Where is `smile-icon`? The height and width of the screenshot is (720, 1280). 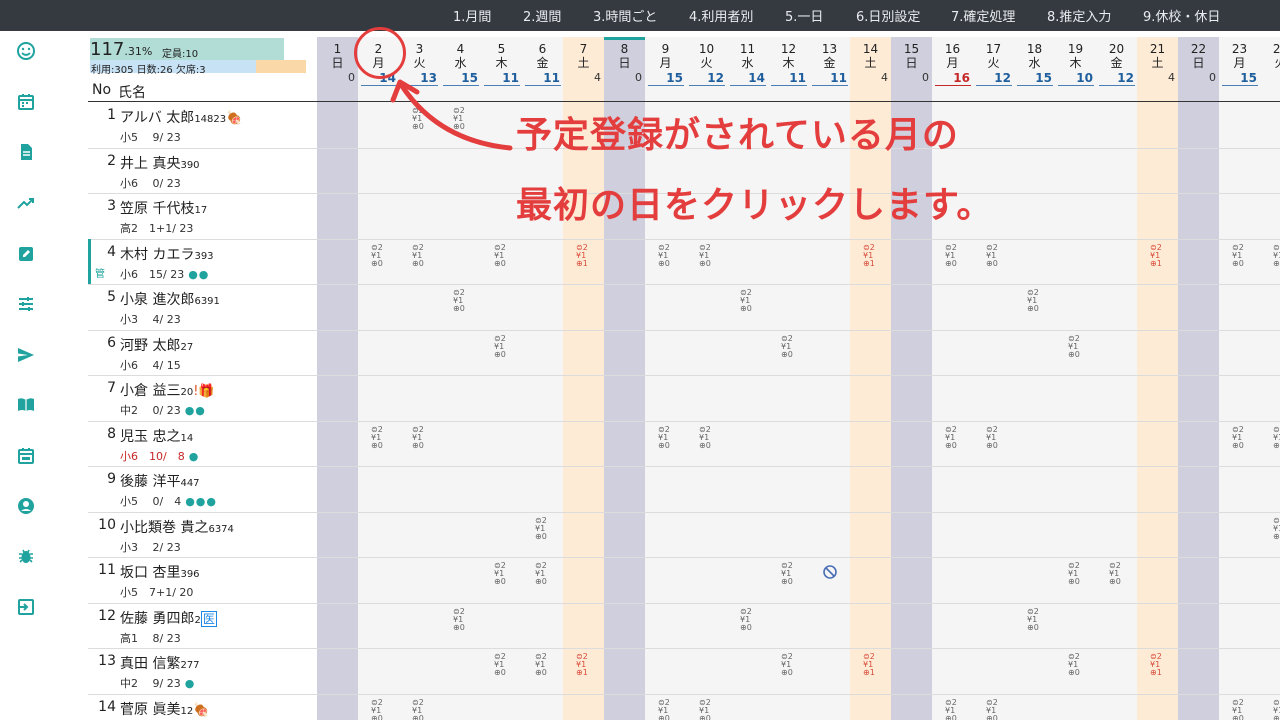
smile-icon is located at coordinates (26, 51).